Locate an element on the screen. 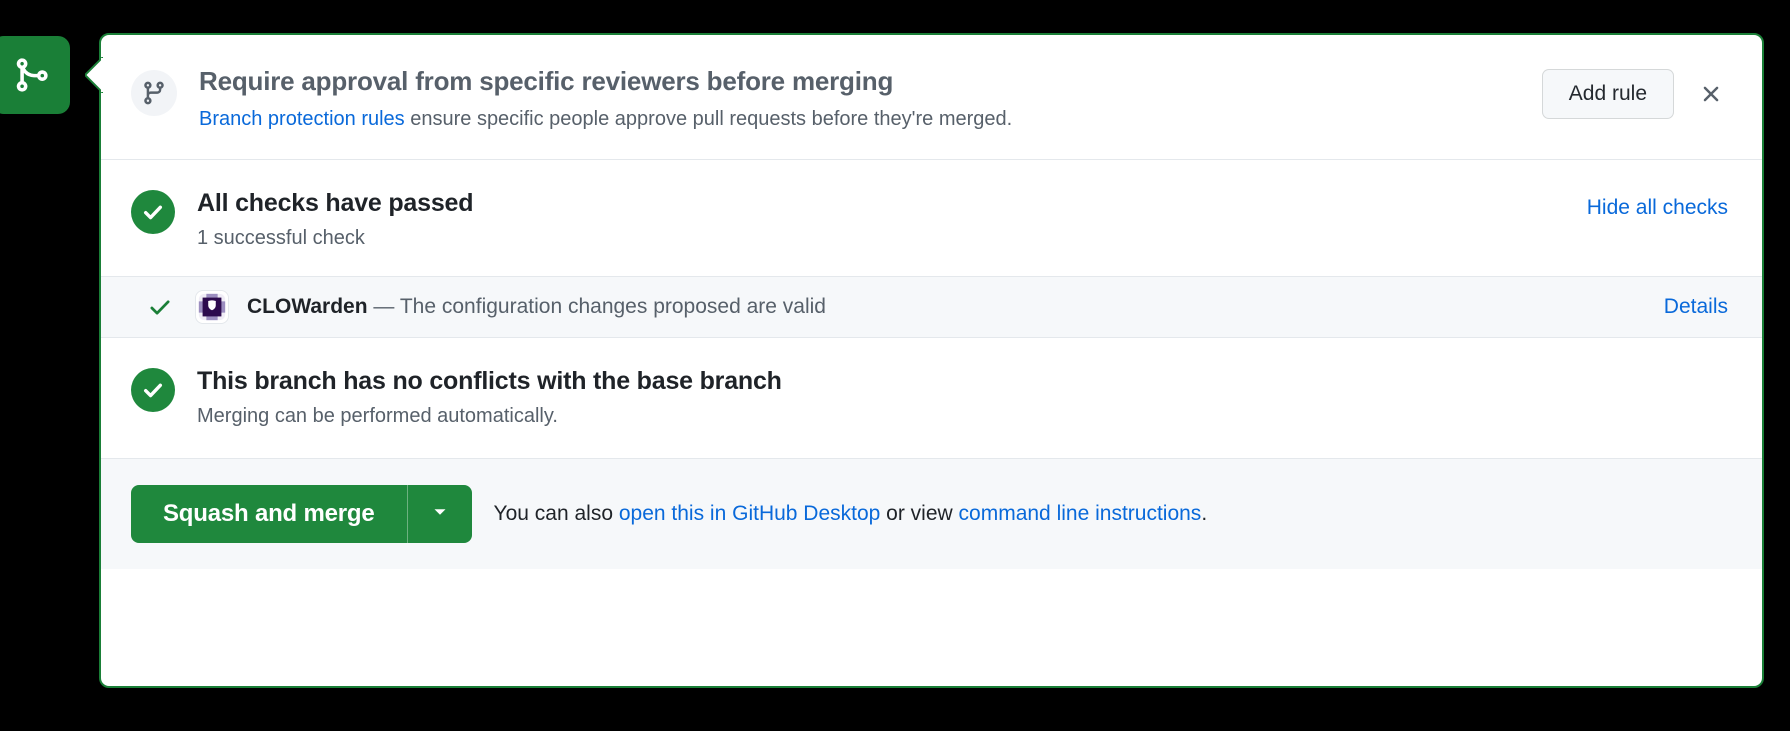  git-branch-icon is located at coordinates (154, 93).